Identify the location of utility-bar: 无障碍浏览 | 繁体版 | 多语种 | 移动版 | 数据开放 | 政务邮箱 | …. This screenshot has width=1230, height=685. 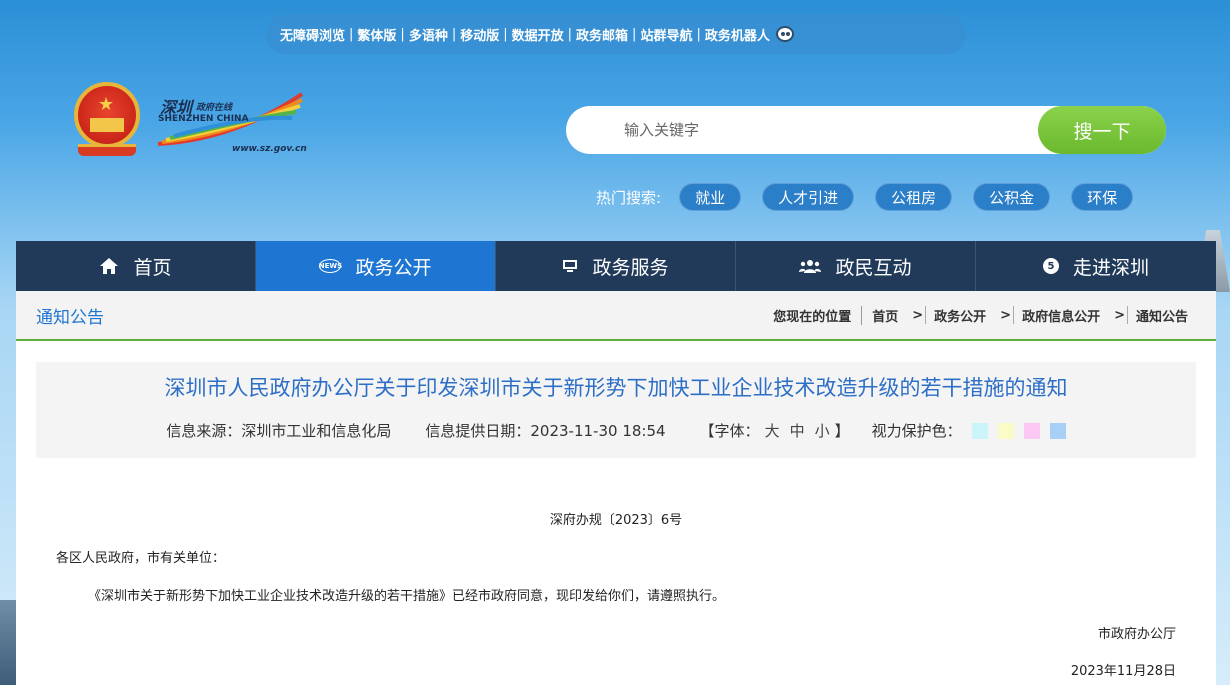
(616, 34).